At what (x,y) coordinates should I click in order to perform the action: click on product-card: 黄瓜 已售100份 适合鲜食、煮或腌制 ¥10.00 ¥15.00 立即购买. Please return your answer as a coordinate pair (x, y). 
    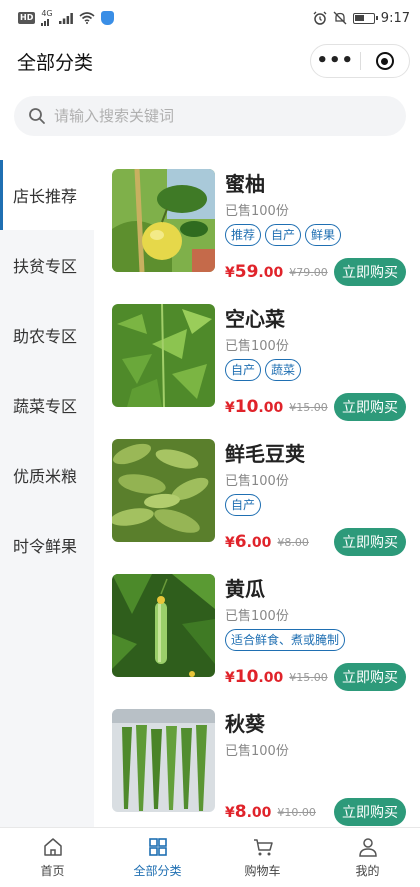
    Looking at the image, I should click on (259, 632).